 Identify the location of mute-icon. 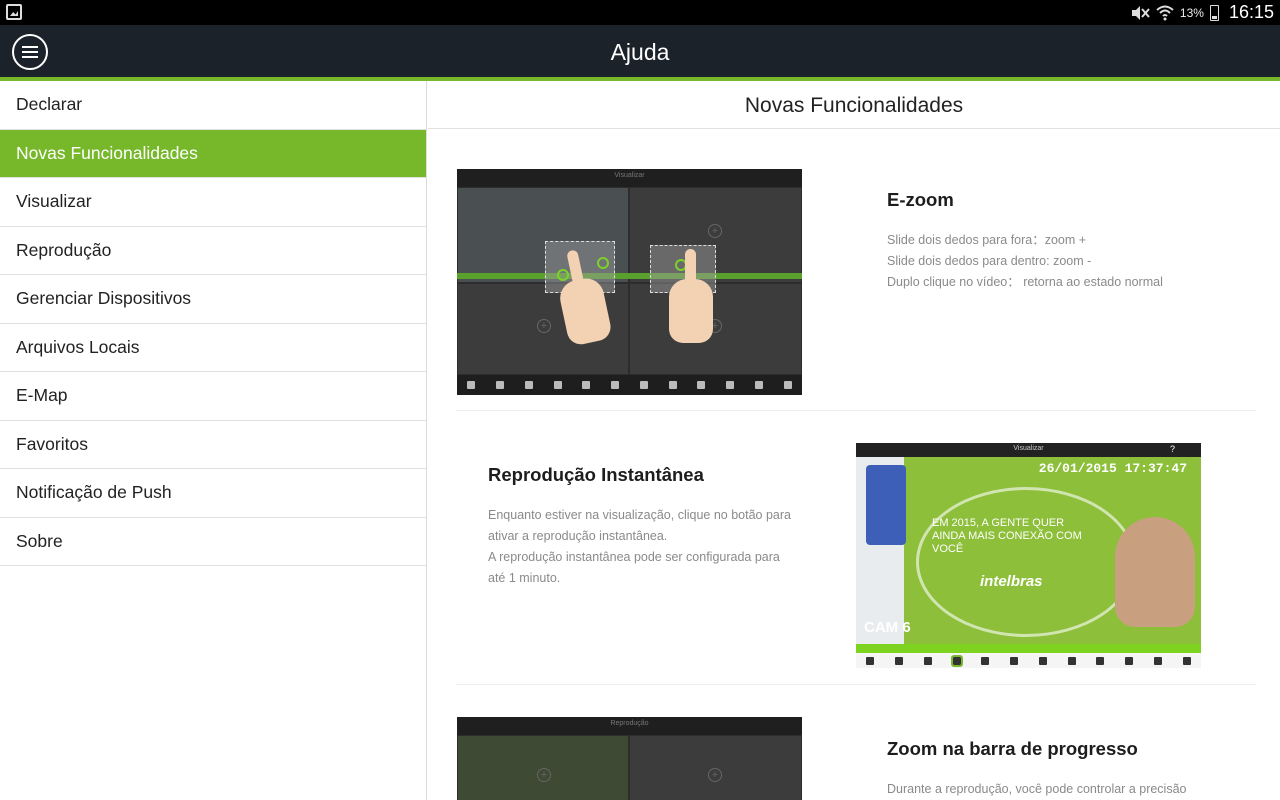
(1140, 13).